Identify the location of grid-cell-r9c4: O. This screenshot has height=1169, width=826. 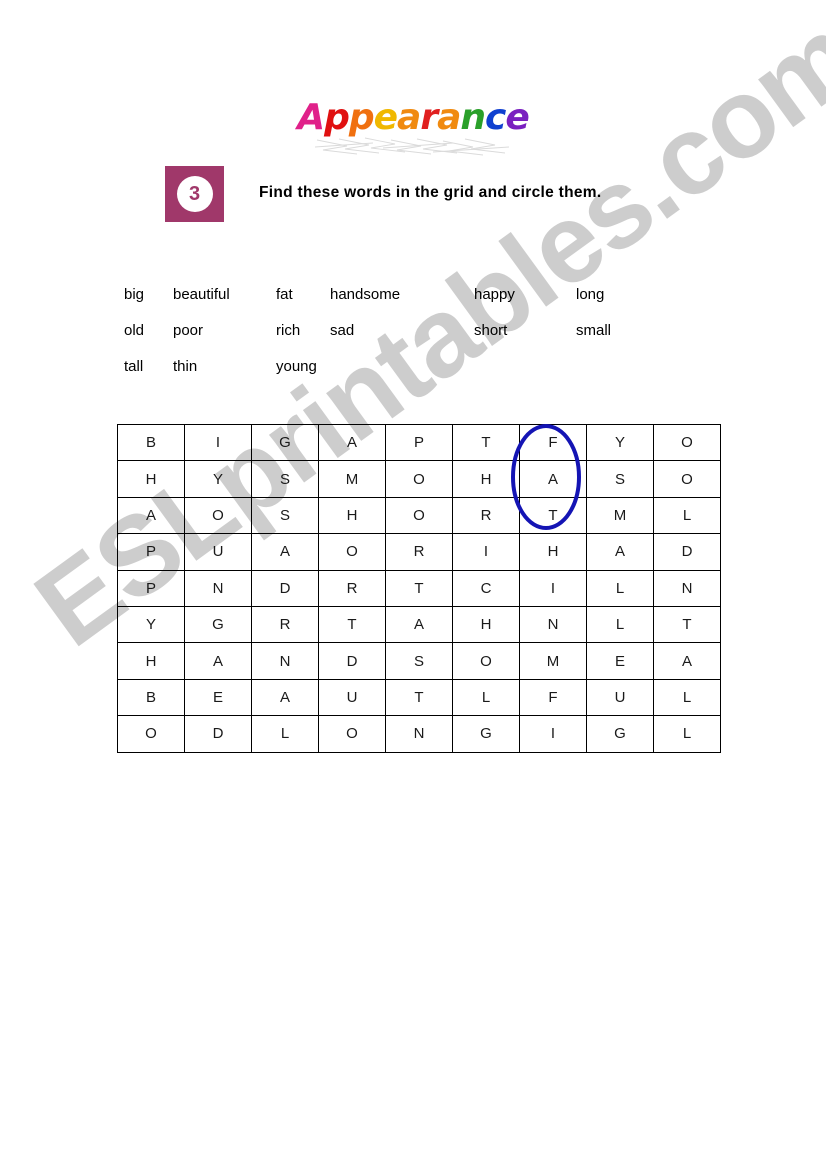
(352, 734).